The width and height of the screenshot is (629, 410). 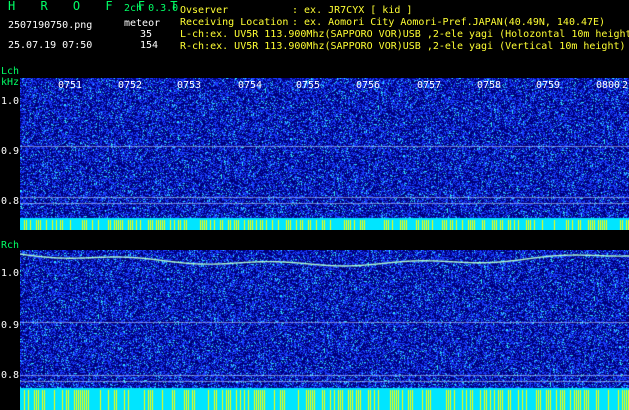 I want to click on observer-value: : ex. JR7CYX [ kid ], so click(x=352, y=10).